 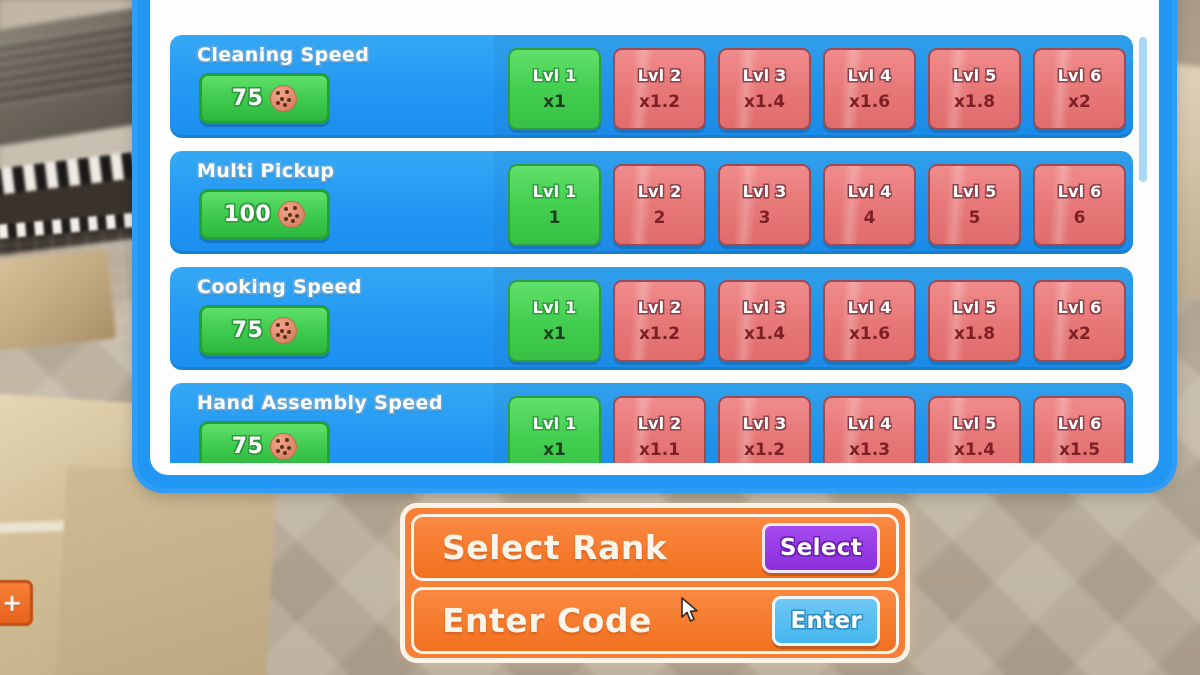 I want to click on level-button: Lvl 4 x1.3, so click(x=869, y=429).